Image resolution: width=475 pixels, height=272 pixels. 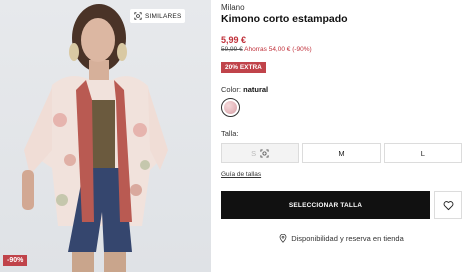 I want to click on old-price-row: 59,99 € Ahorras 54,00 € (-90%), so click(x=266, y=49).